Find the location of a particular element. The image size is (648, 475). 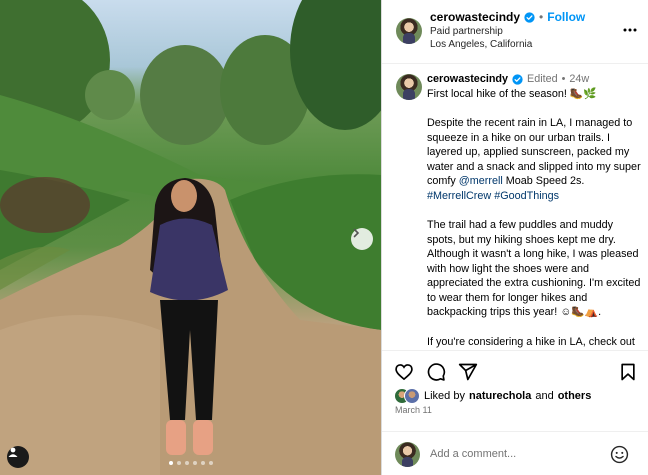

heart-icon is located at coordinates (404, 372).